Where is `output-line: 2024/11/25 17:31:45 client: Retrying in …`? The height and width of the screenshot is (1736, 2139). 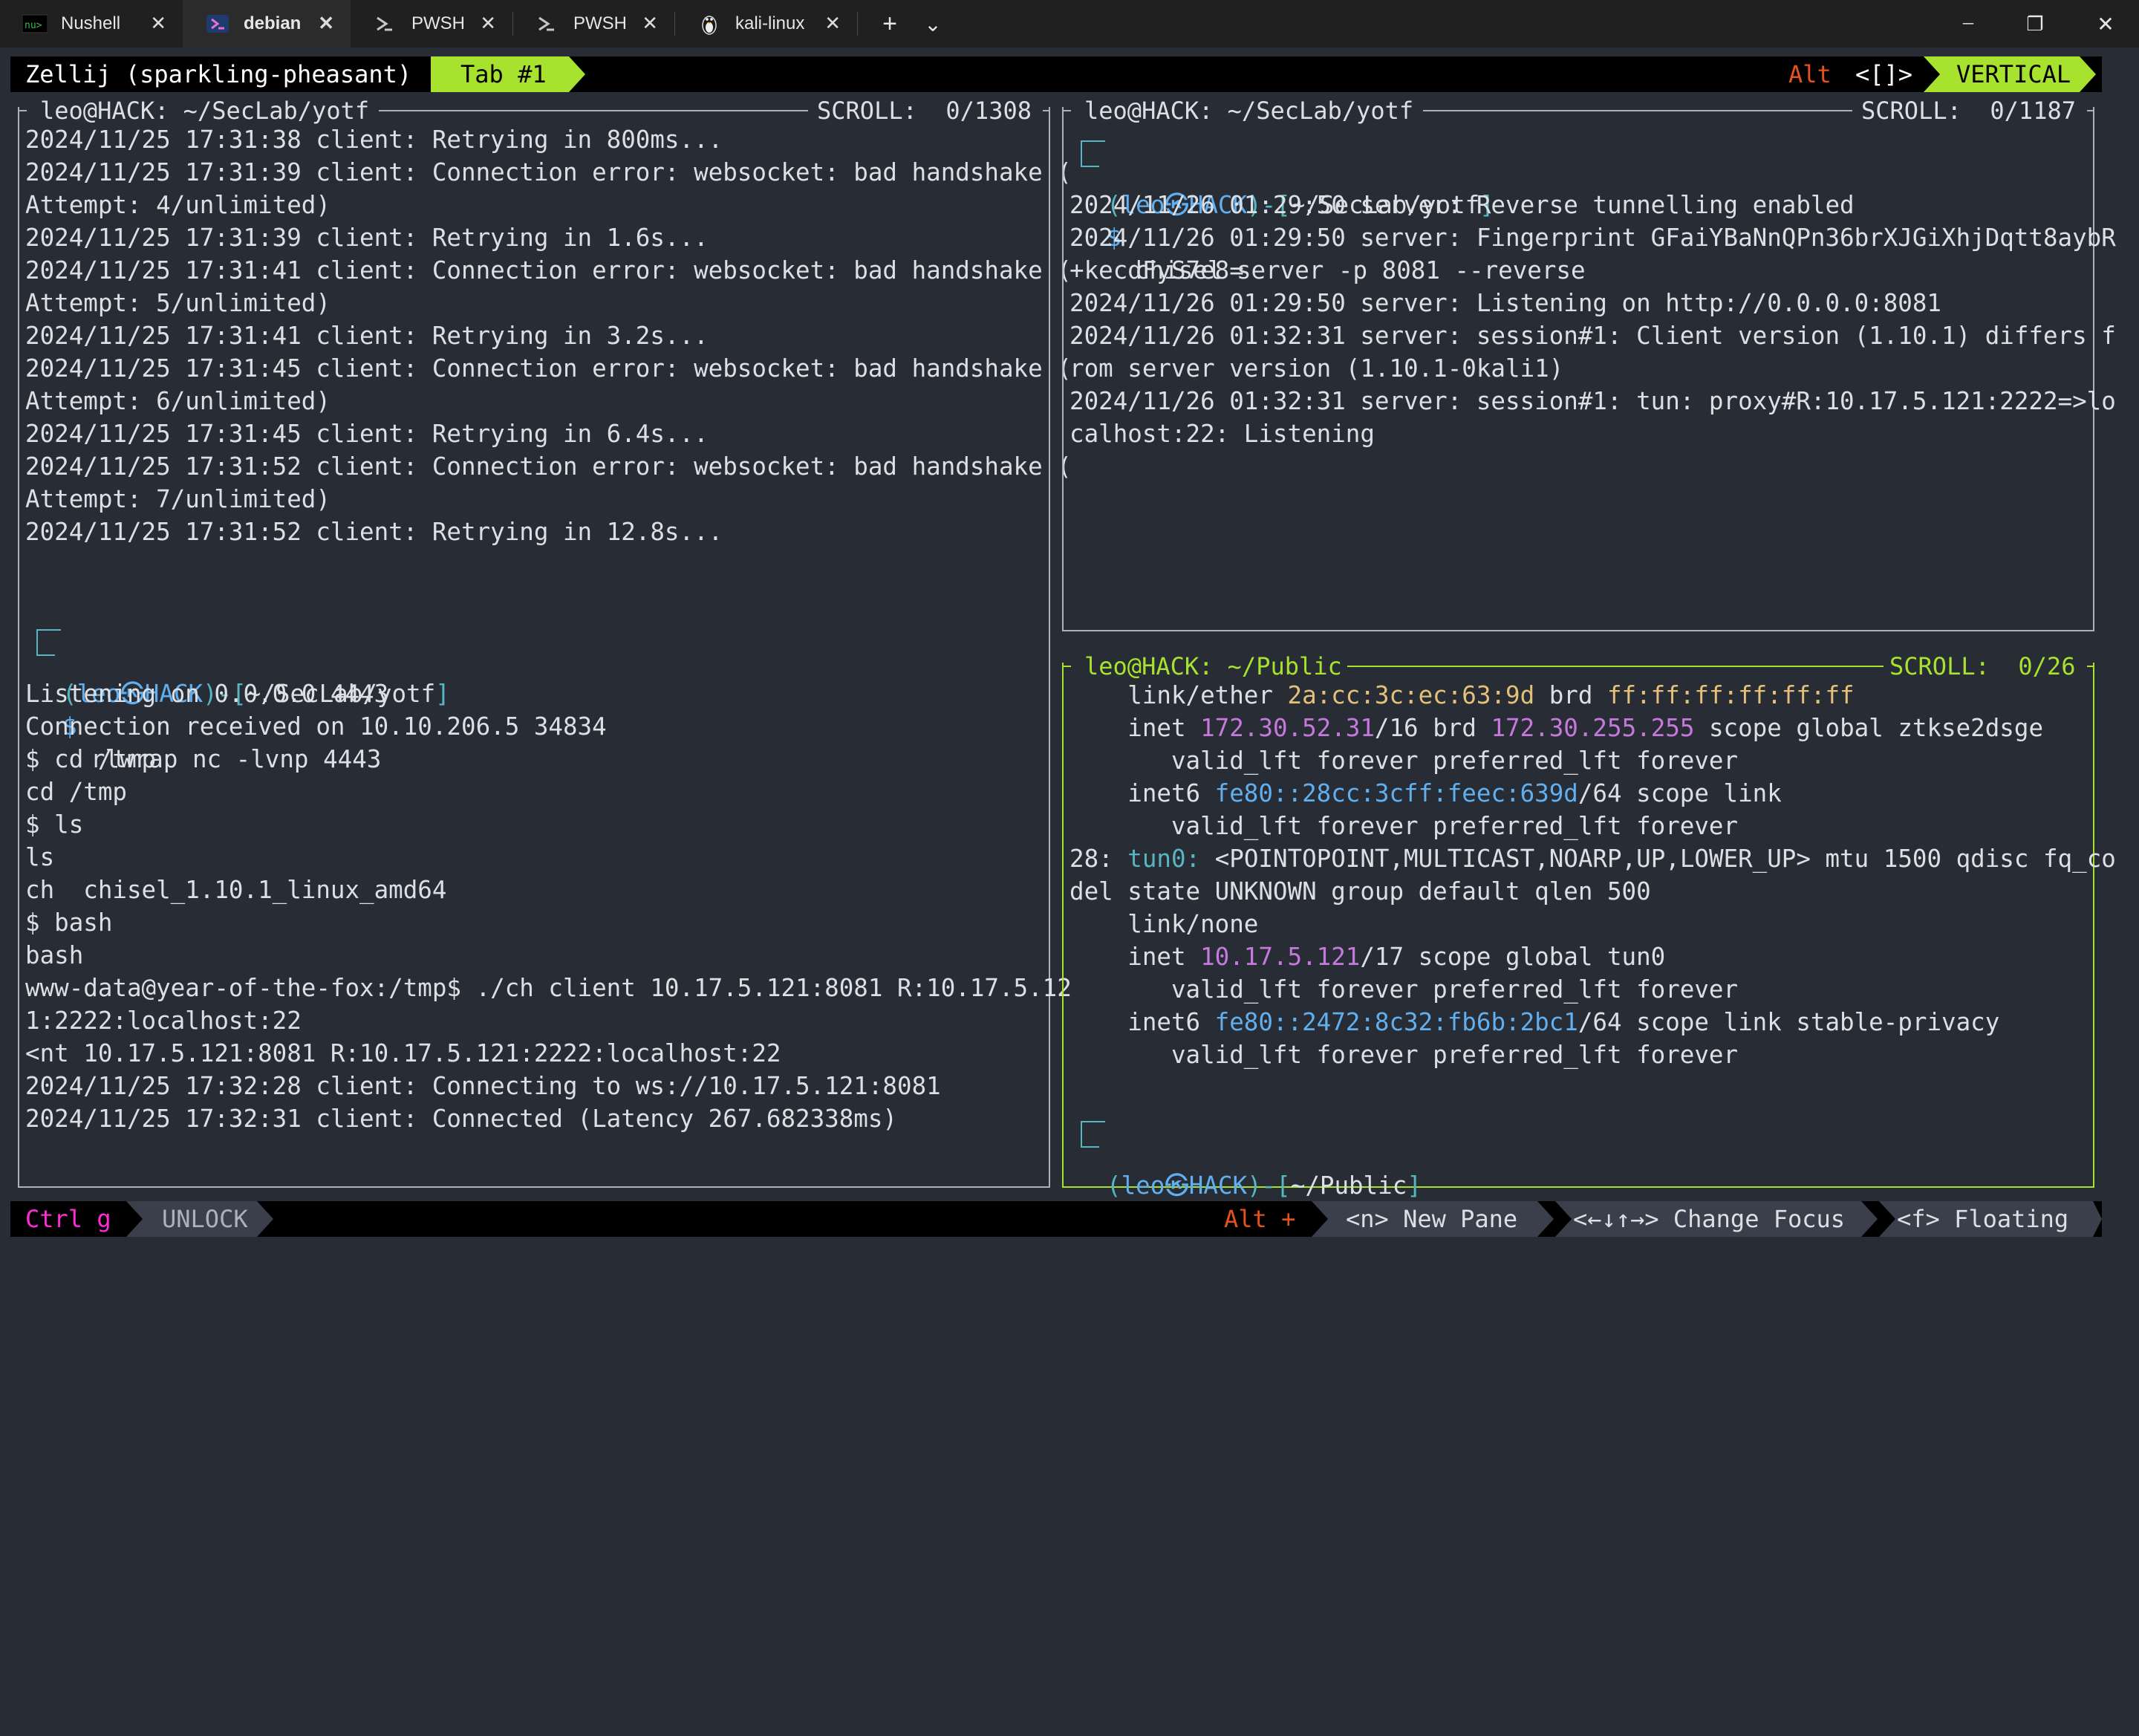
output-line: 2024/11/25 17:31:45 client: Retrying in … is located at coordinates (367, 434).